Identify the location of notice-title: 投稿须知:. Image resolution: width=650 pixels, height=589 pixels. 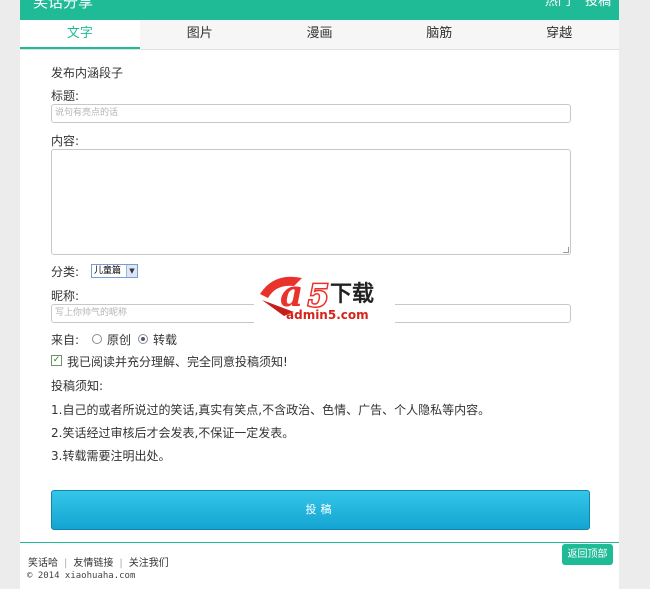
(77, 386).